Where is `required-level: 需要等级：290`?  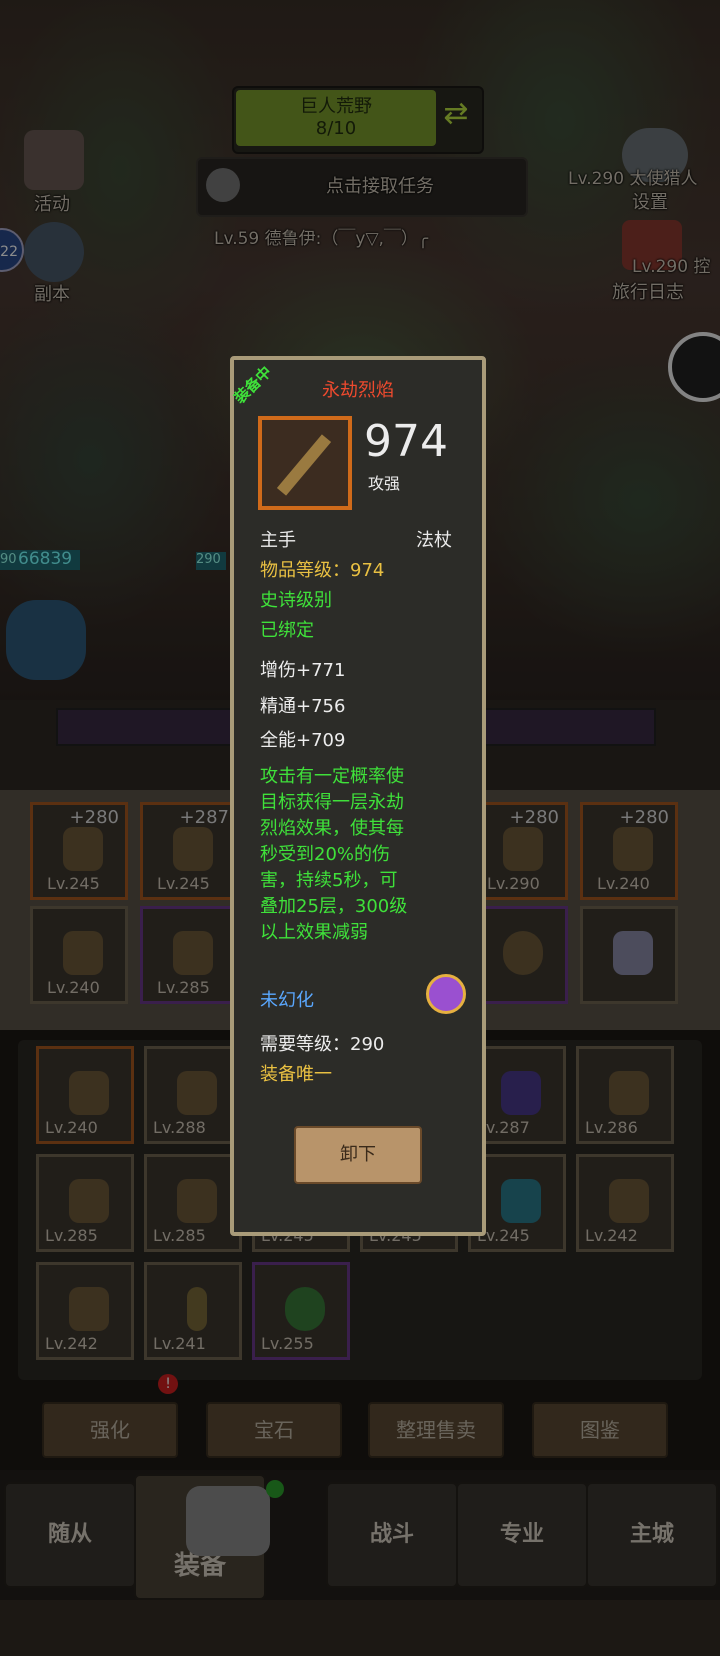
required-level: 需要等级：290 is located at coordinates (322, 1044).